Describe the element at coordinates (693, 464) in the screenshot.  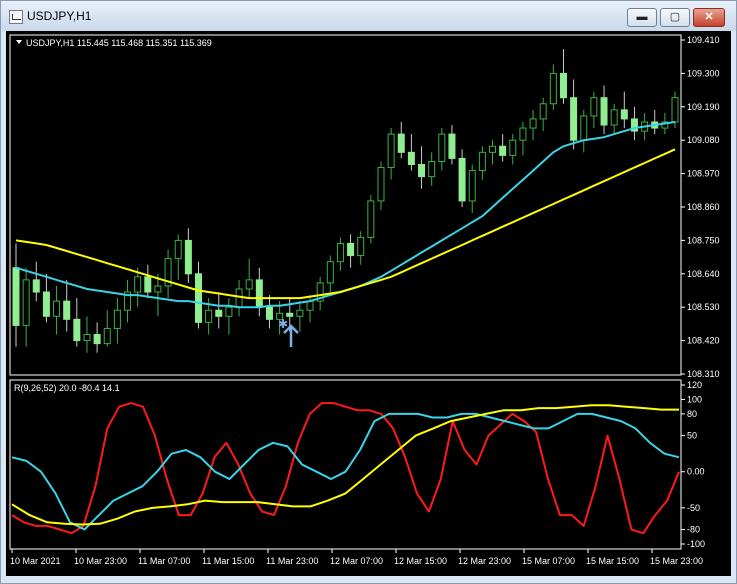
I see `oscillator-axis: 120 100 80 50 0.00 -50 -80 -100` at that location.